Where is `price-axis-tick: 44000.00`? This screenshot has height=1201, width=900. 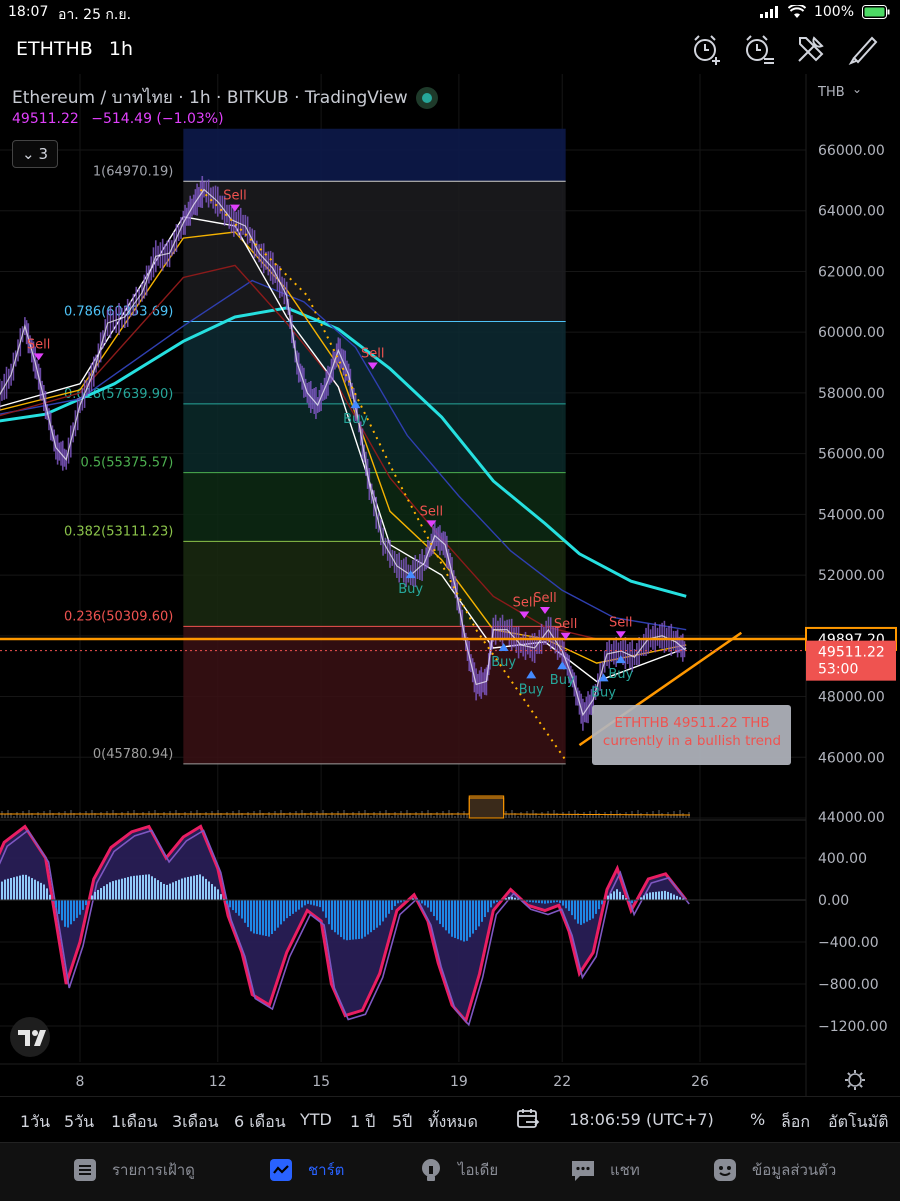 price-axis-tick: 44000.00 is located at coordinates (851, 818).